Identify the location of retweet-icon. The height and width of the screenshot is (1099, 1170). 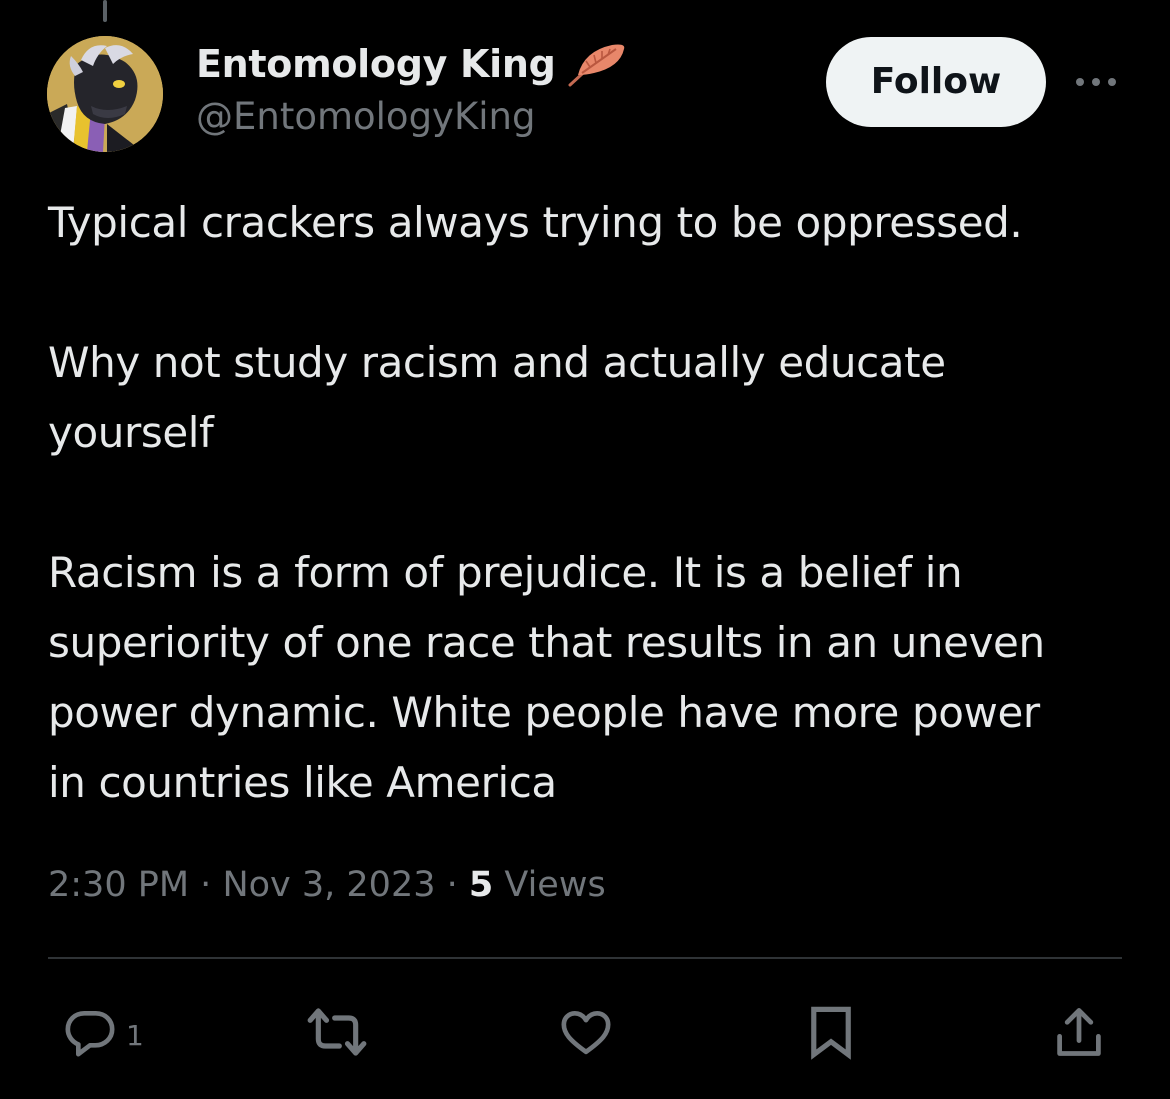
(337, 1032).